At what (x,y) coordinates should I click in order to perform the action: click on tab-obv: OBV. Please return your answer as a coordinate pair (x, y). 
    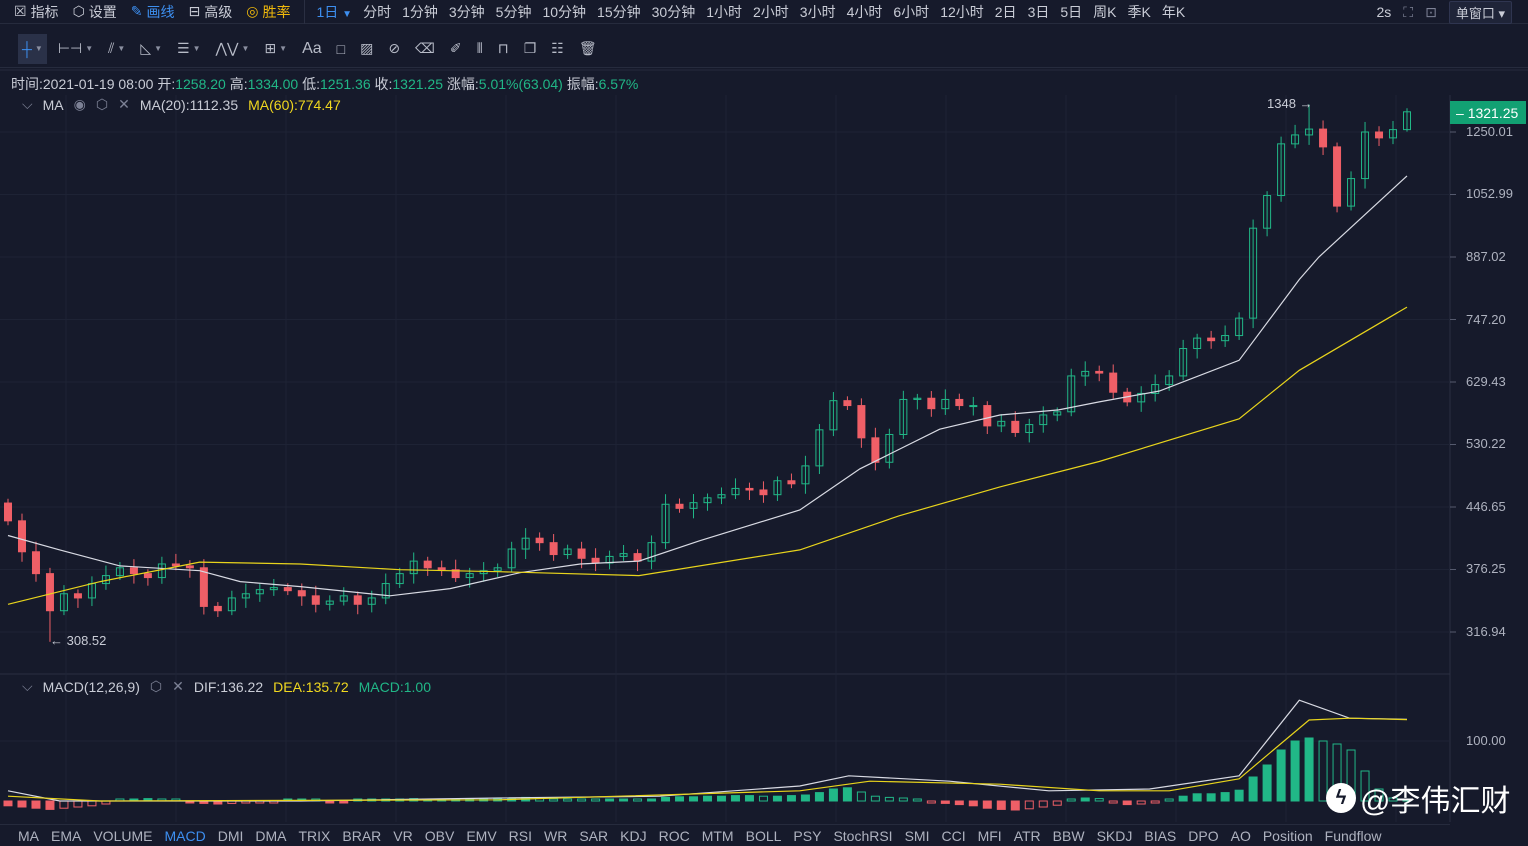
    Looking at the image, I should click on (440, 836).